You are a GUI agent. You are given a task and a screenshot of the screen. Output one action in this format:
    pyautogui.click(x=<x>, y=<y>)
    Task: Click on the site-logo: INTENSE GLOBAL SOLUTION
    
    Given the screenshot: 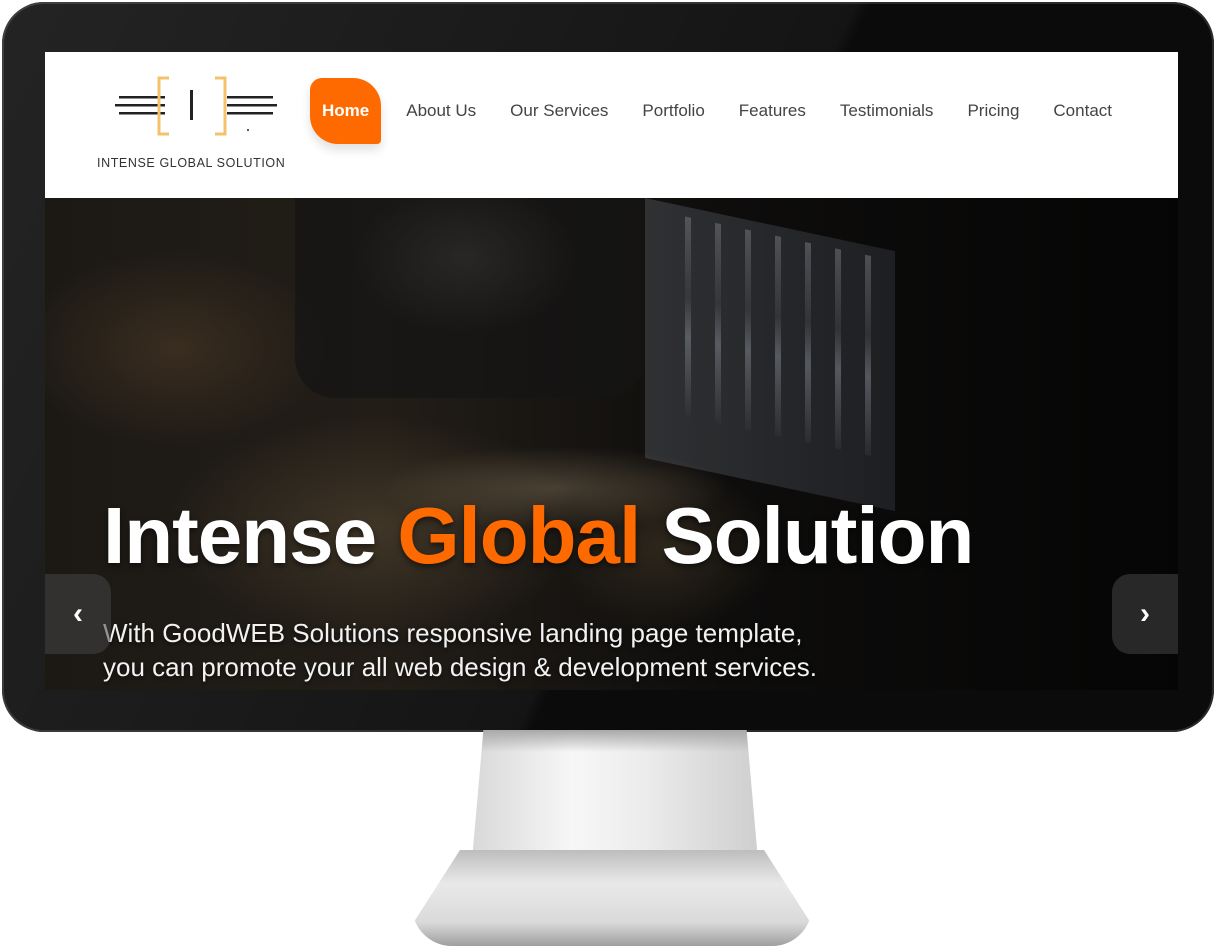 What is the action you would take?
    pyautogui.click(x=192, y=126)
    